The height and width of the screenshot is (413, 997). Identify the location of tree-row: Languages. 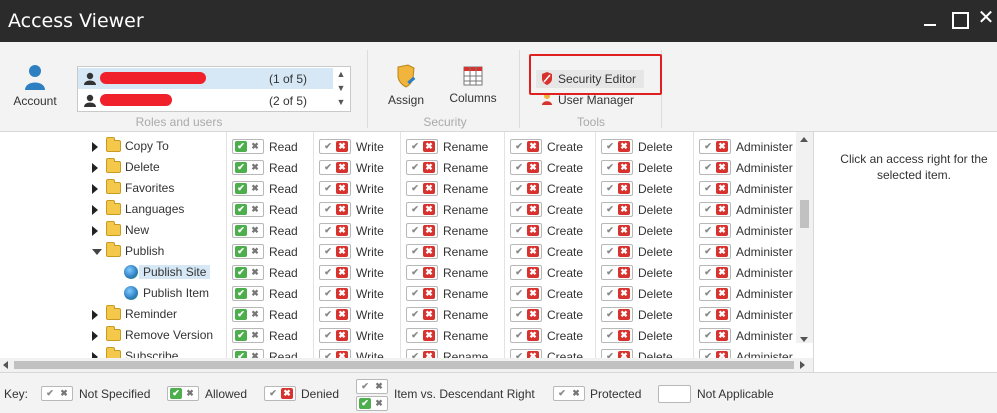
(111, 209).